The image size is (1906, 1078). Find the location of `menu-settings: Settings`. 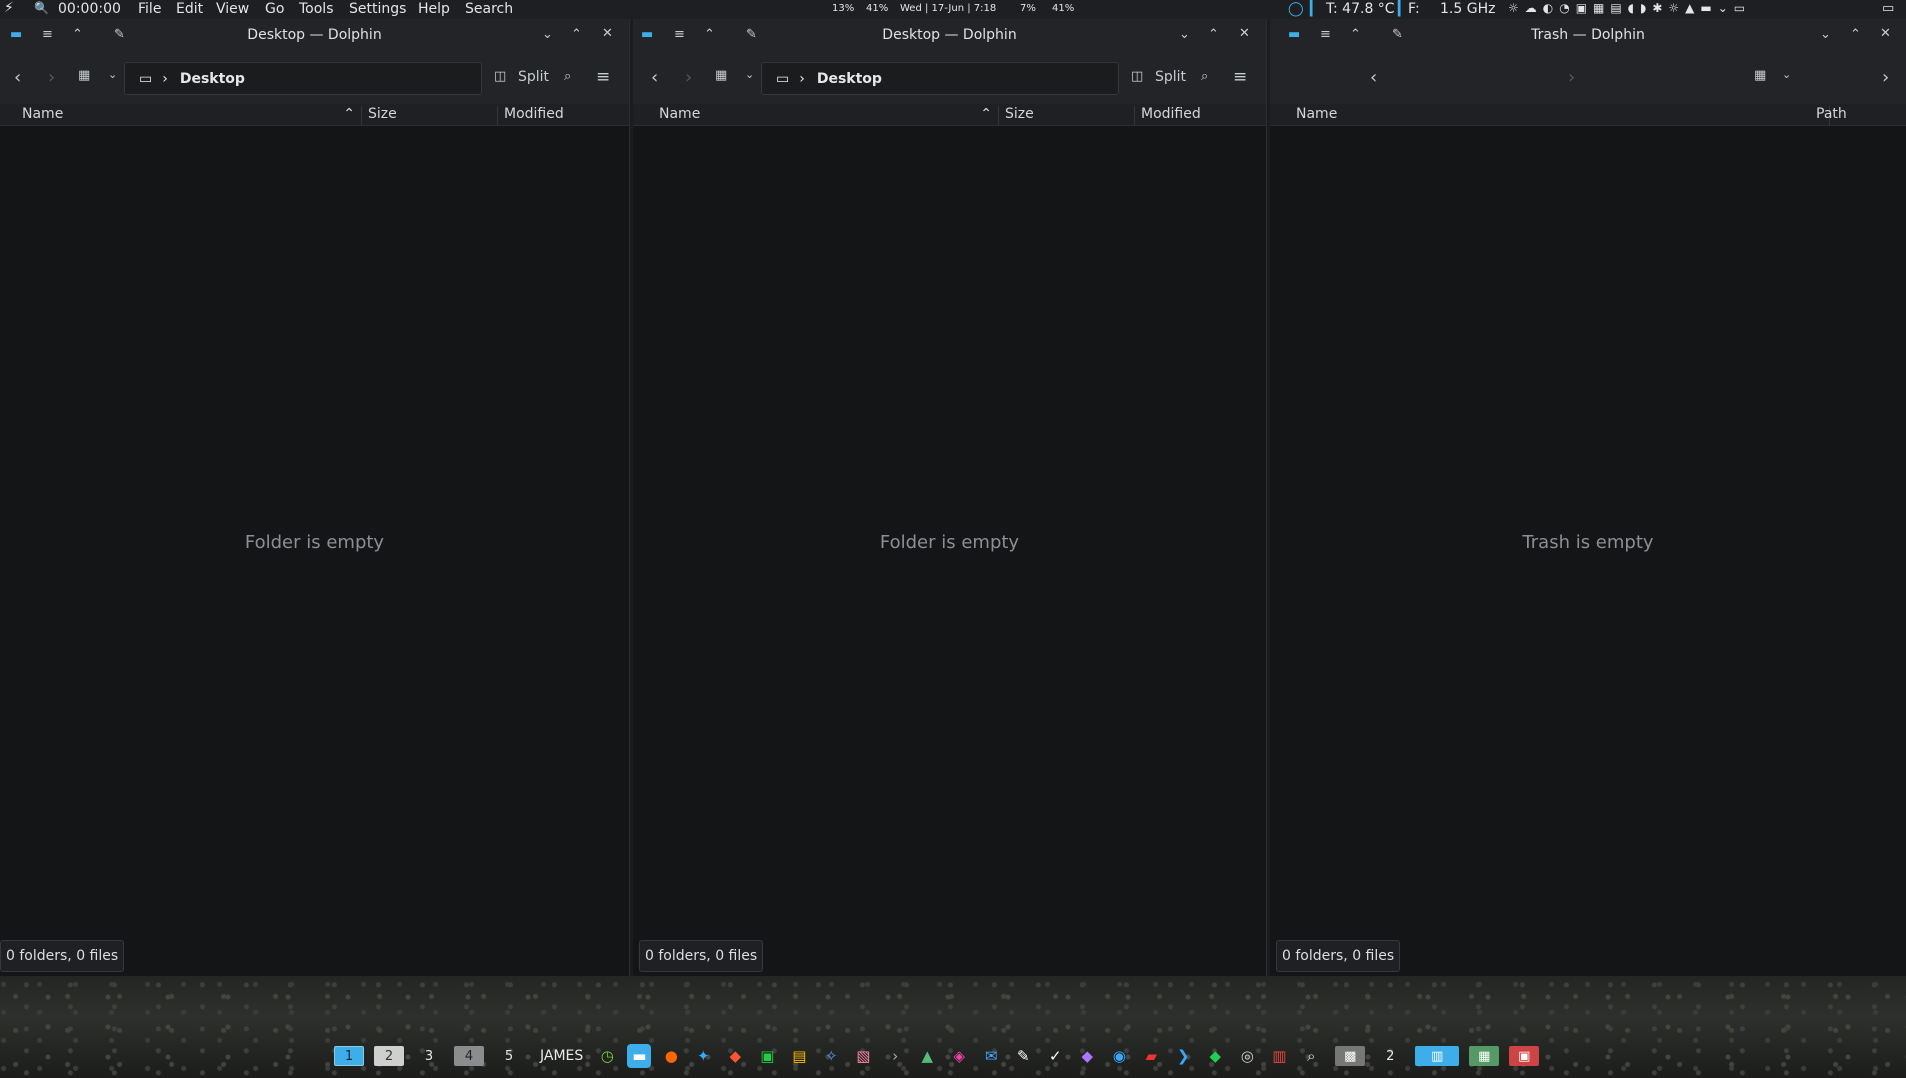

menu-settings: Settings is located at coordinates (377, 9).